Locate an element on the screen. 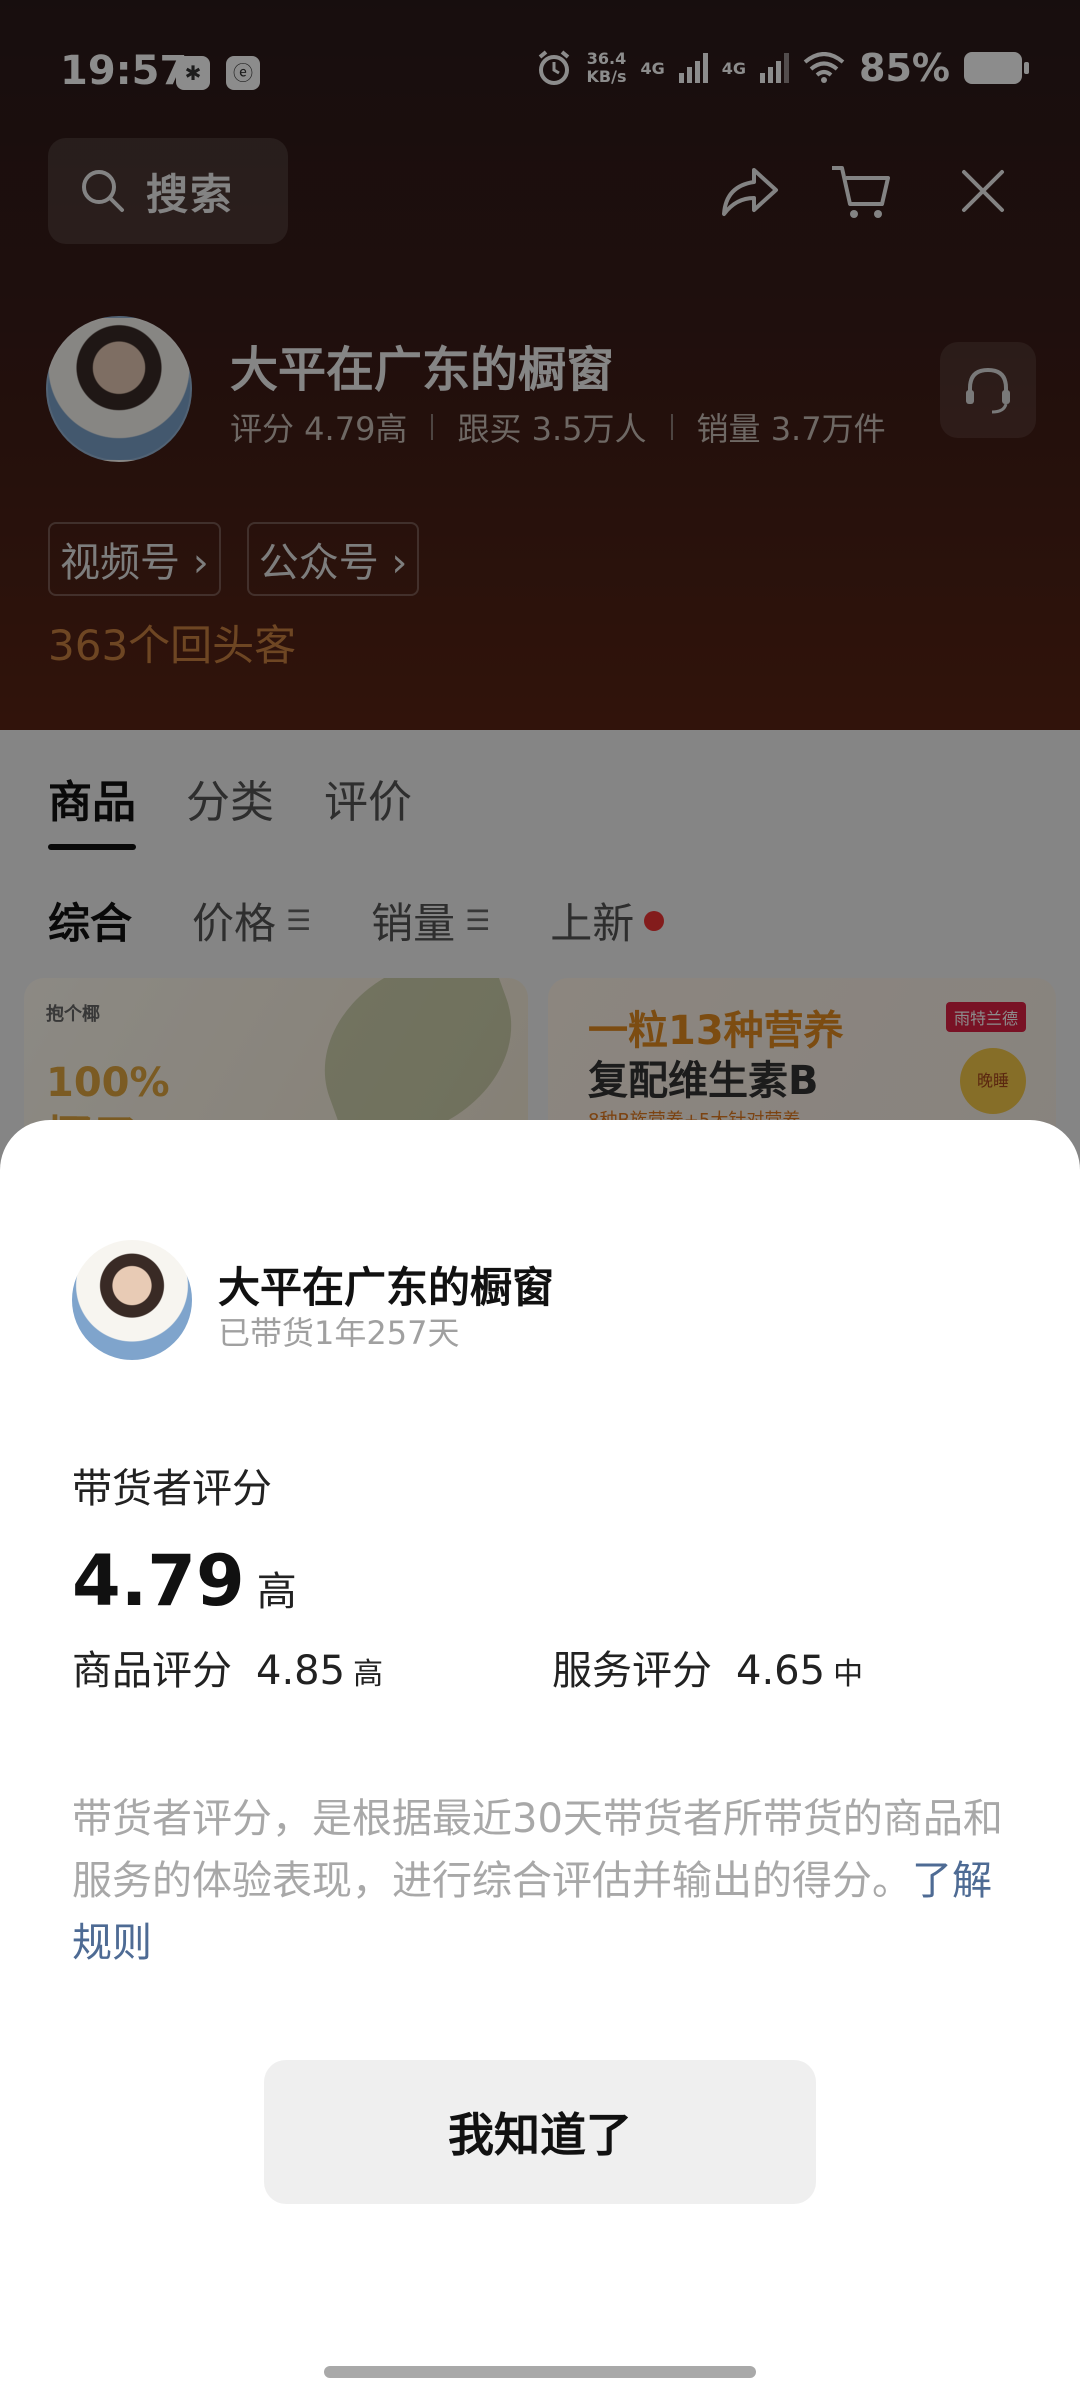 Image resolution: width=1080 pixels, height=2400 pixels. service-score-value: 4.65 is located at coordinates (781, 1671).